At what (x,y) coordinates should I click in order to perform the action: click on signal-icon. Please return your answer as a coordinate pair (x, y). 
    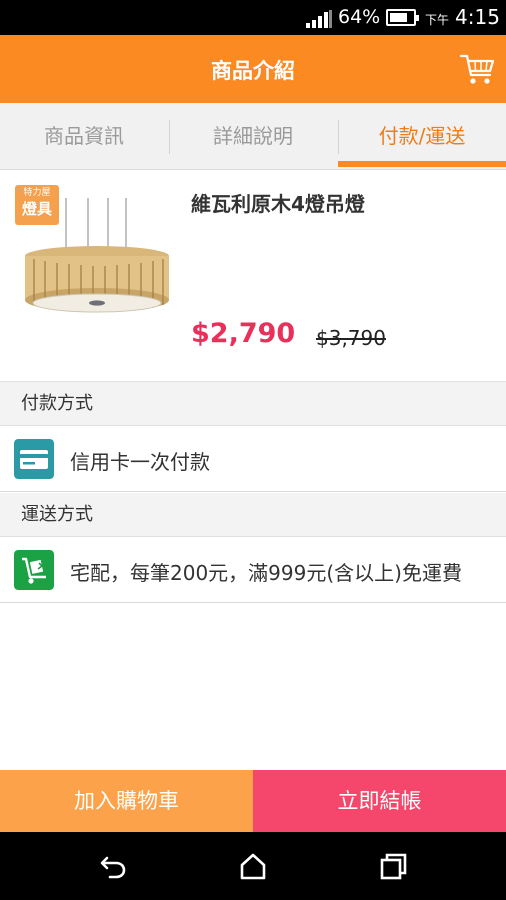
    Looking at the image, I should click on (319, 19).